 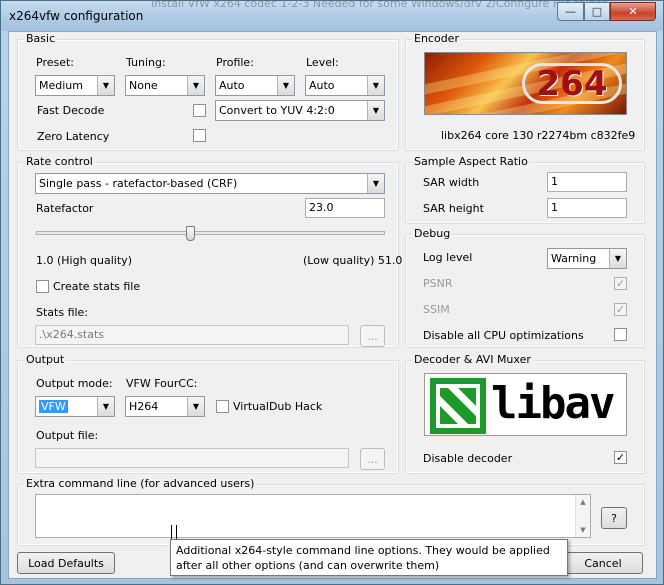 I want to click on load-defaults-button: Load Defaults, so click(x=66, y=563).